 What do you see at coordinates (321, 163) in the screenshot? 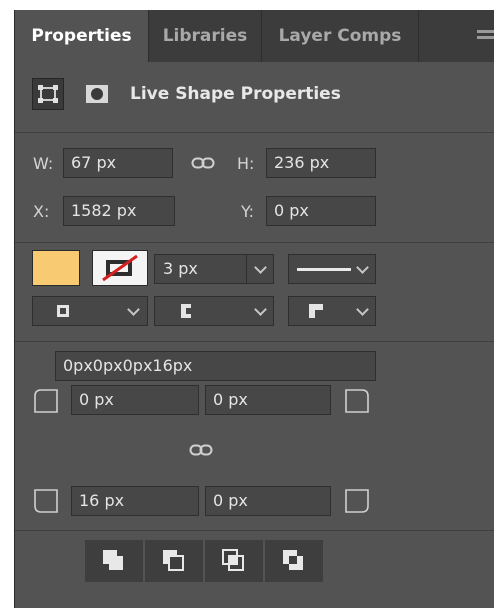
I see `height-field: 236 px` at bounding box center [321, 163].